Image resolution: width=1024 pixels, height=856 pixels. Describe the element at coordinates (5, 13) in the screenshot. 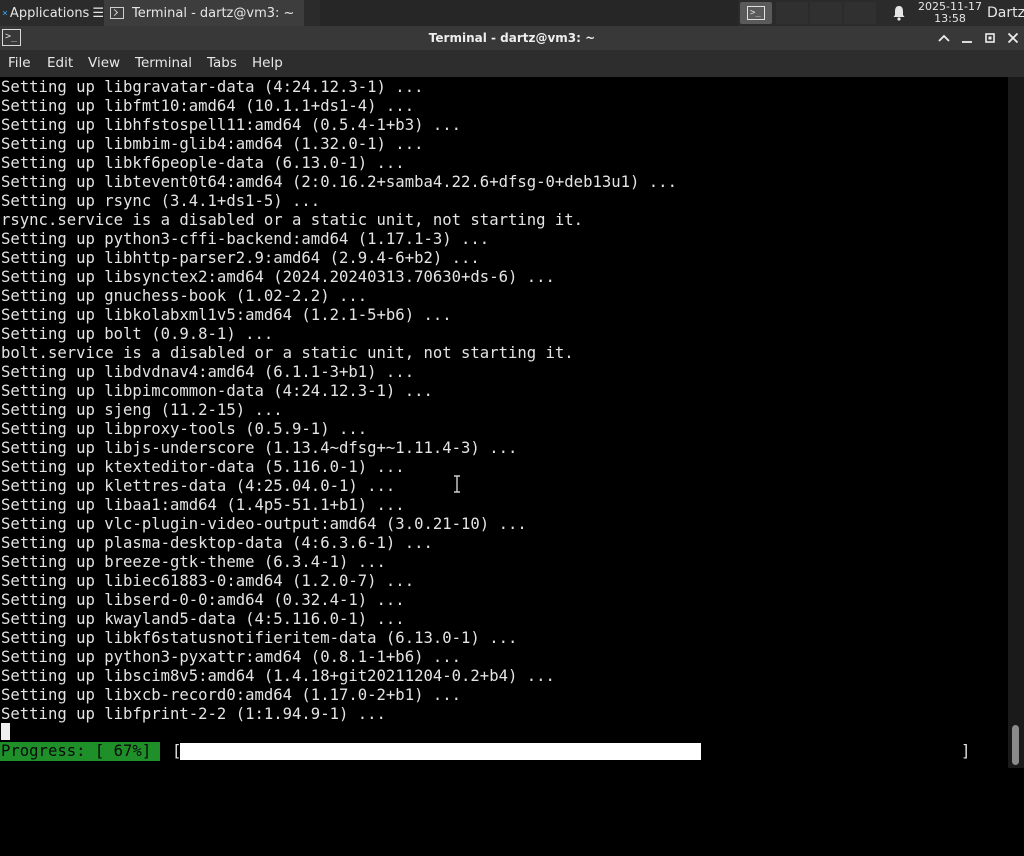

I see `xfce-mouse-icon` at that location.